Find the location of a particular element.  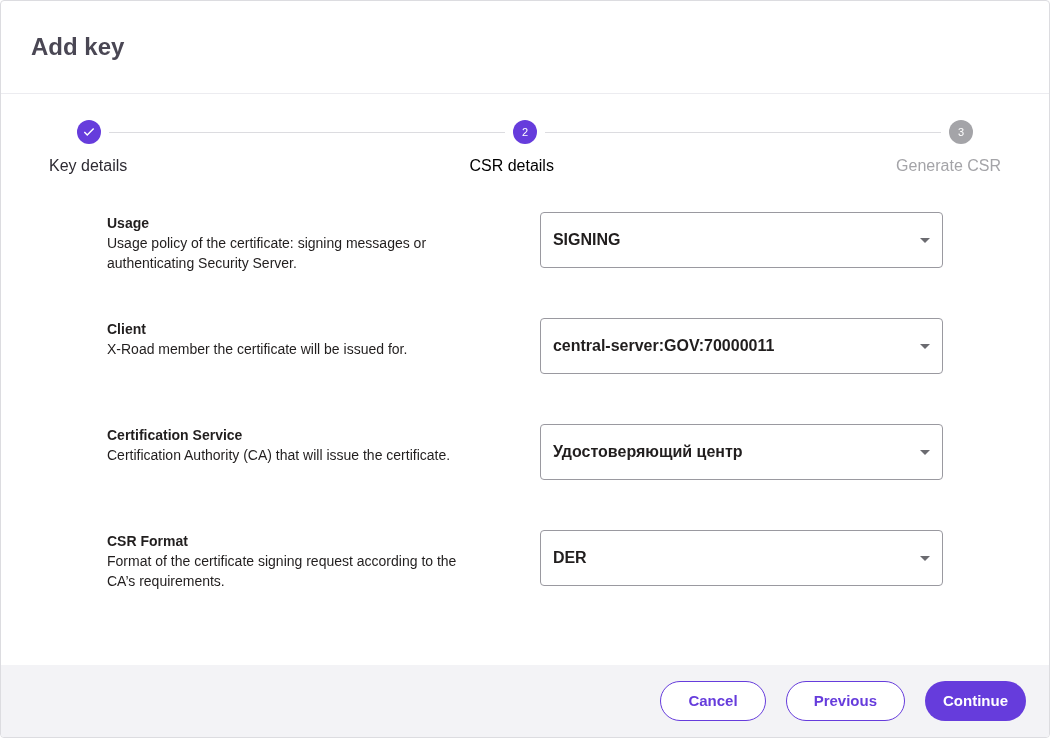

field-label: Usage is located at coordinates (129, 223).